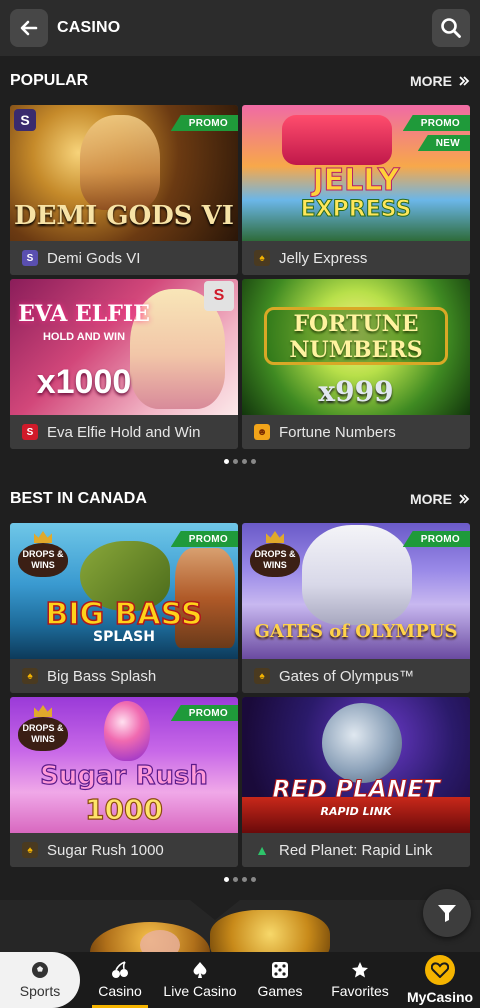 The width and height of the screenshot is (480, 1008). Describe the element at coordinates (200, 980) in the screenshot. I see `nav-item-live-casino: Live Casino` at that location.